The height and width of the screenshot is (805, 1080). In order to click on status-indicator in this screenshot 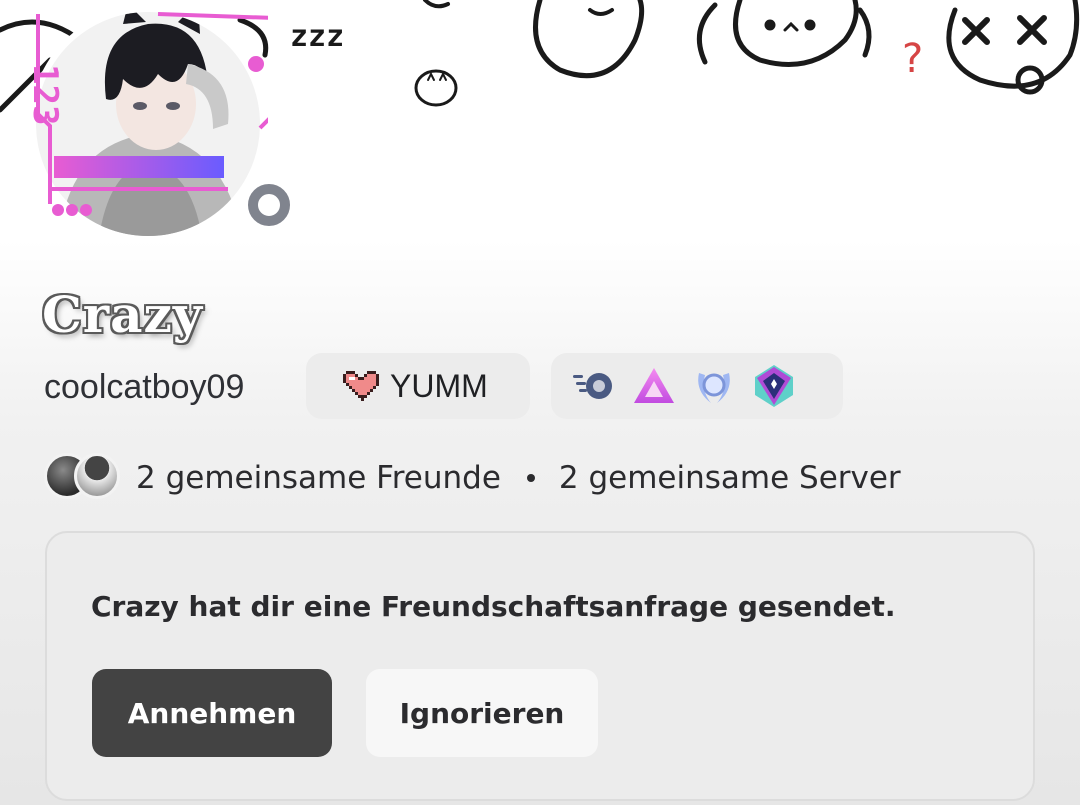, I will do `click(269, 205)`.